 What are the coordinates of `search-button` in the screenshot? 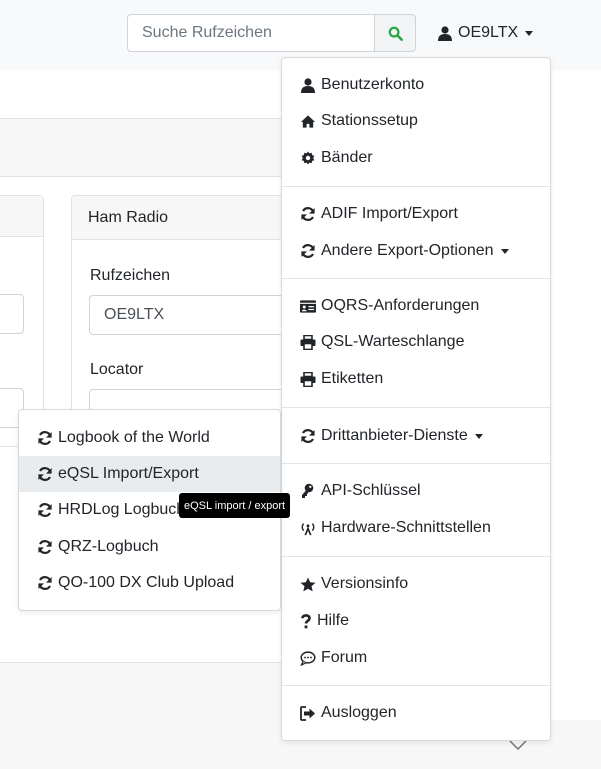 It's located at (395, 33).